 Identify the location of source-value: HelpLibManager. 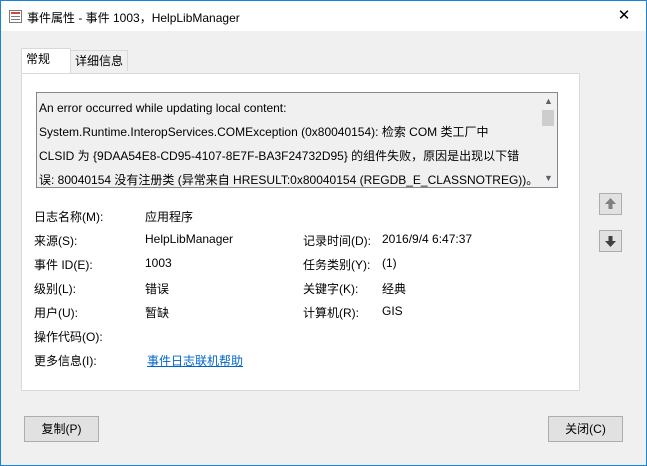
(189, 239).